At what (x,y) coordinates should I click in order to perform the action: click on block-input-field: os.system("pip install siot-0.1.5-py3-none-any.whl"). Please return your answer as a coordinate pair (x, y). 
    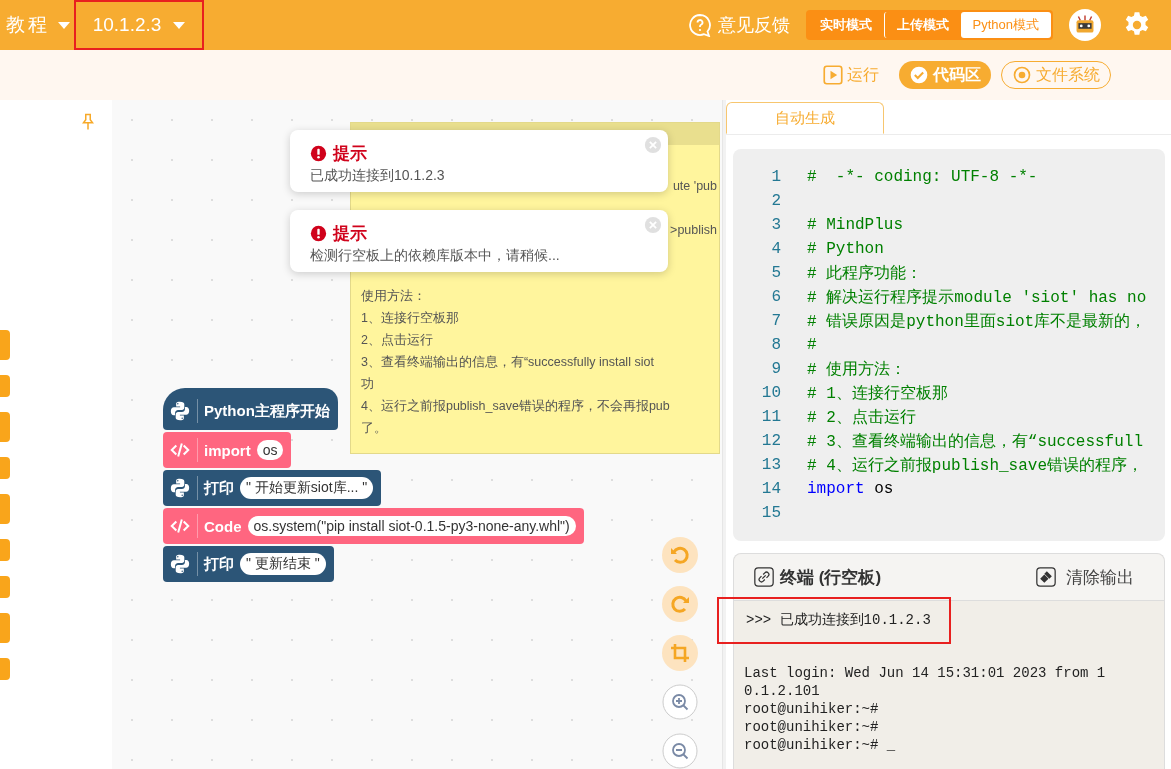
    Looking at the image, I should click on (411, 526).